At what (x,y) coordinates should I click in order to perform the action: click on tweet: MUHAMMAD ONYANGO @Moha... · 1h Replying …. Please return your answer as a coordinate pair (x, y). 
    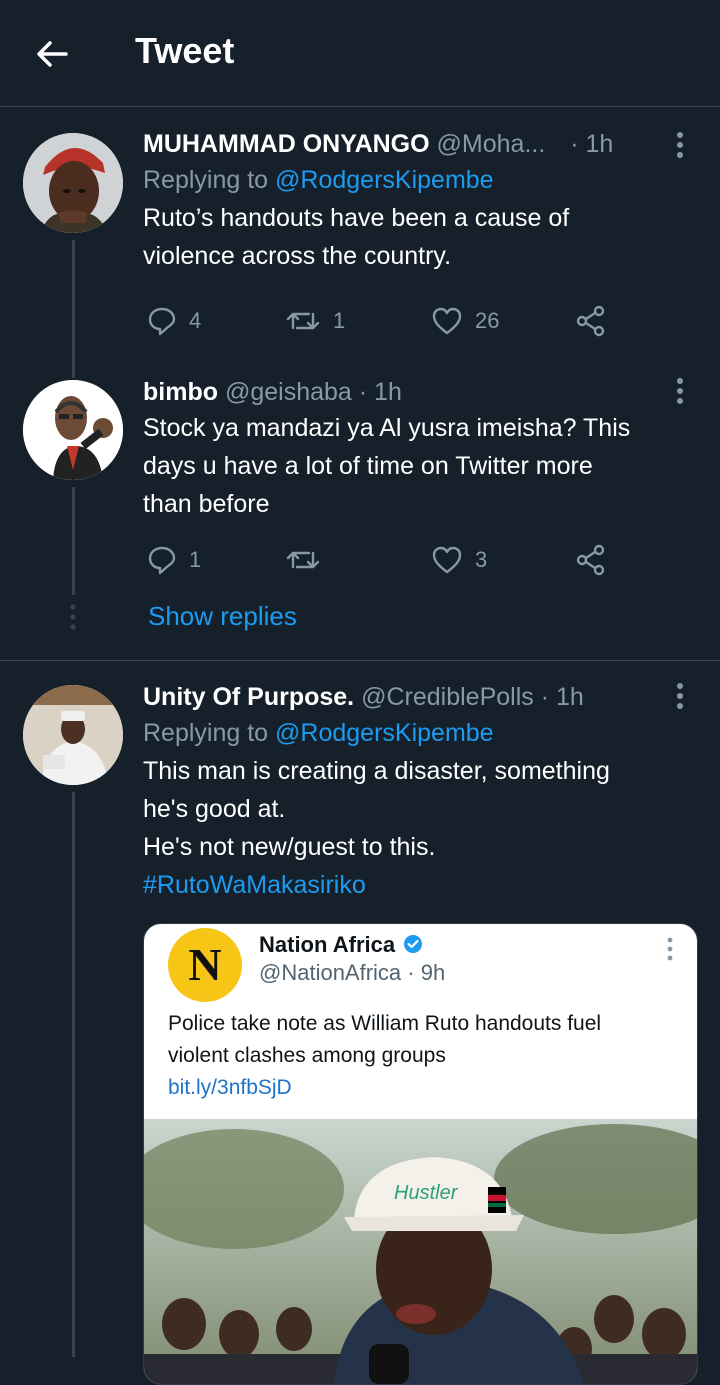
    Looking at the image, I should click on (417, 201).